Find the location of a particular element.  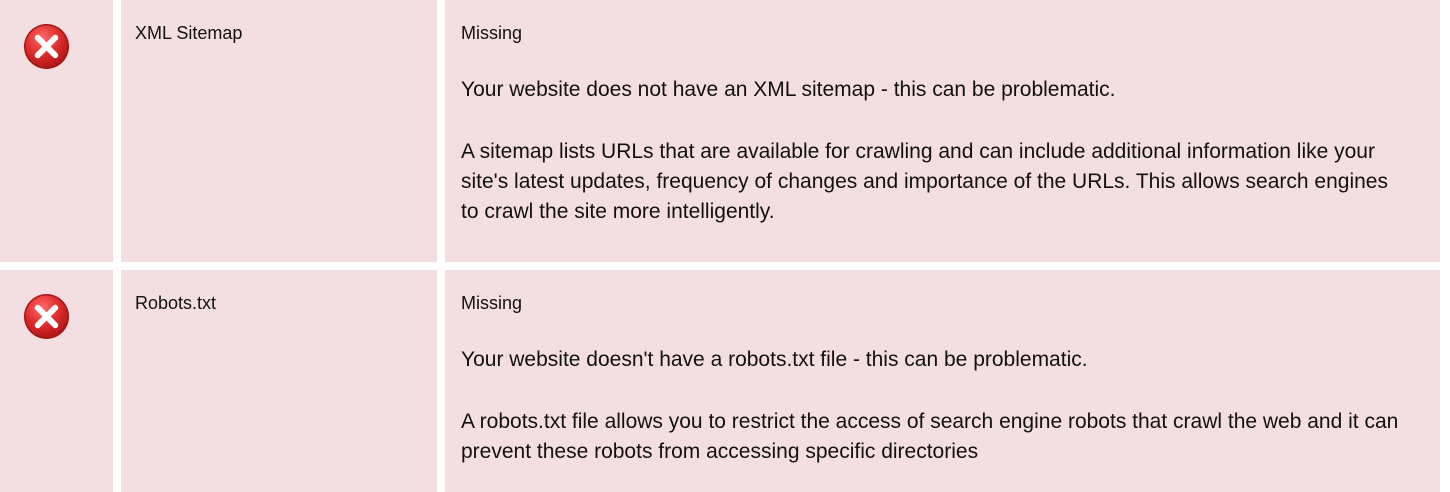

check-label-cell: Robots.txt is located at coordinates (279, 381).